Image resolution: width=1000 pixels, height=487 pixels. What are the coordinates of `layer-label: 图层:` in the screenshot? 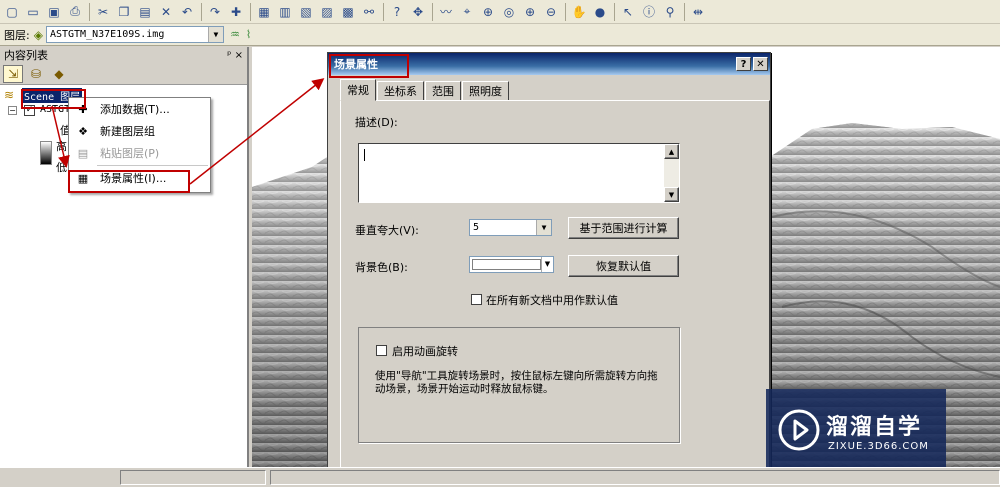 It's located at (17, 35).